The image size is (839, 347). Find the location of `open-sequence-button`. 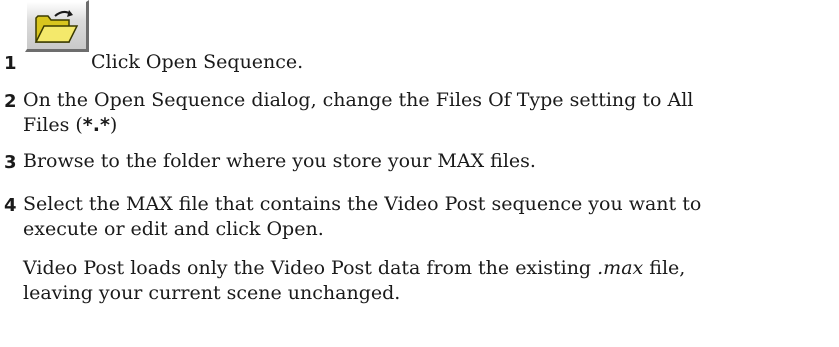

open-sequence-button is located at coordinates (57, 26).